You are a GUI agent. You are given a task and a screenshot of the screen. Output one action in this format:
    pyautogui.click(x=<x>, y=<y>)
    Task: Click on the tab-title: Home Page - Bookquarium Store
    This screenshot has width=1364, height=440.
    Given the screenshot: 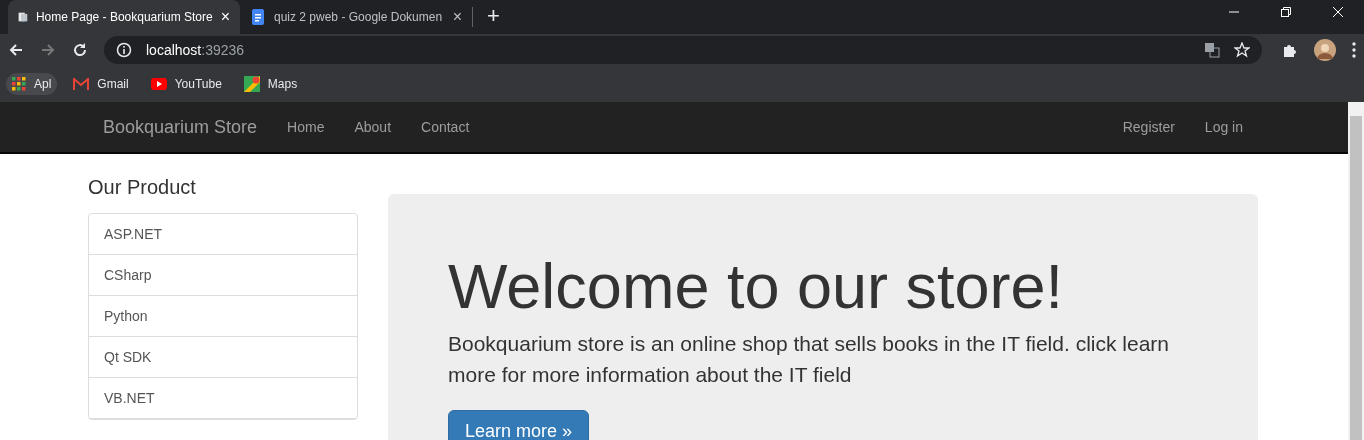 What is the action you would take?
    pyautogui.click(x=124, y=17)
    